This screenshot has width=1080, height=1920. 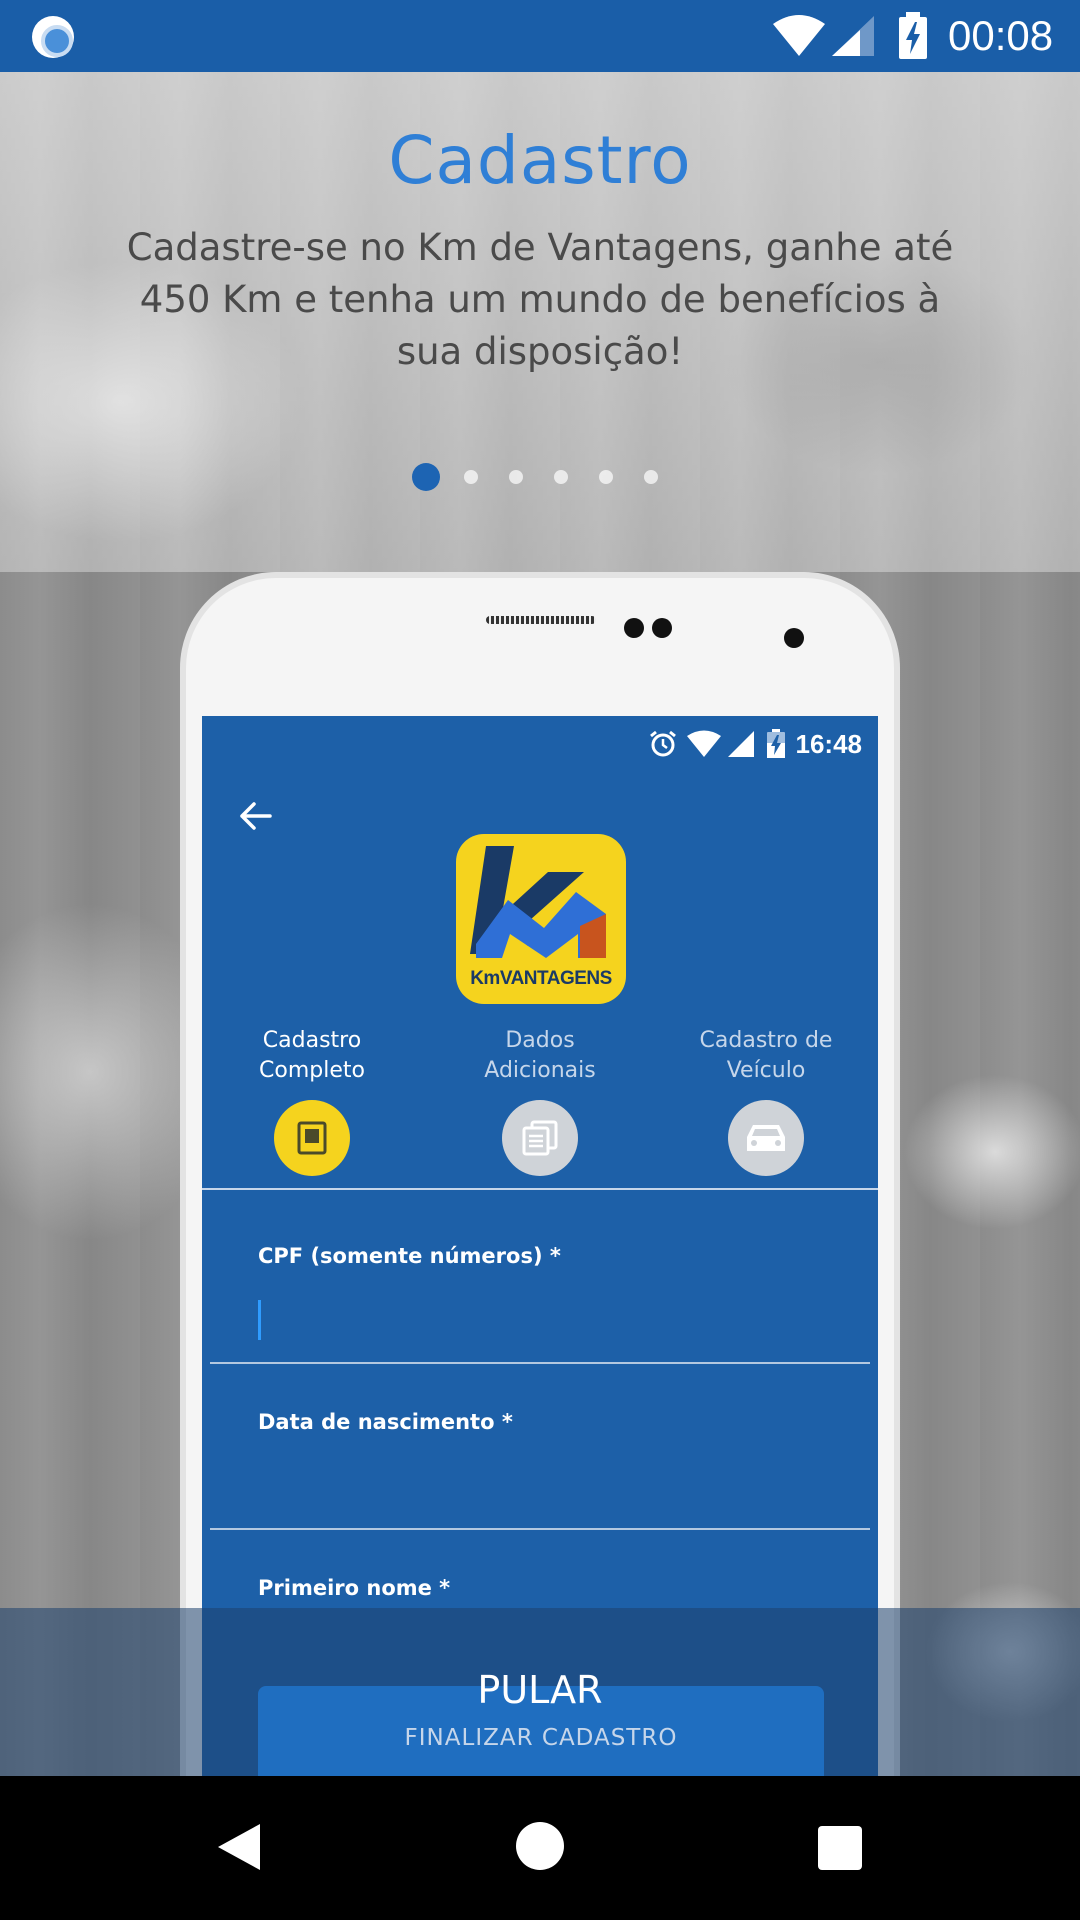 I want to click on status-bar: 00:08, so click(x=540, y=36).